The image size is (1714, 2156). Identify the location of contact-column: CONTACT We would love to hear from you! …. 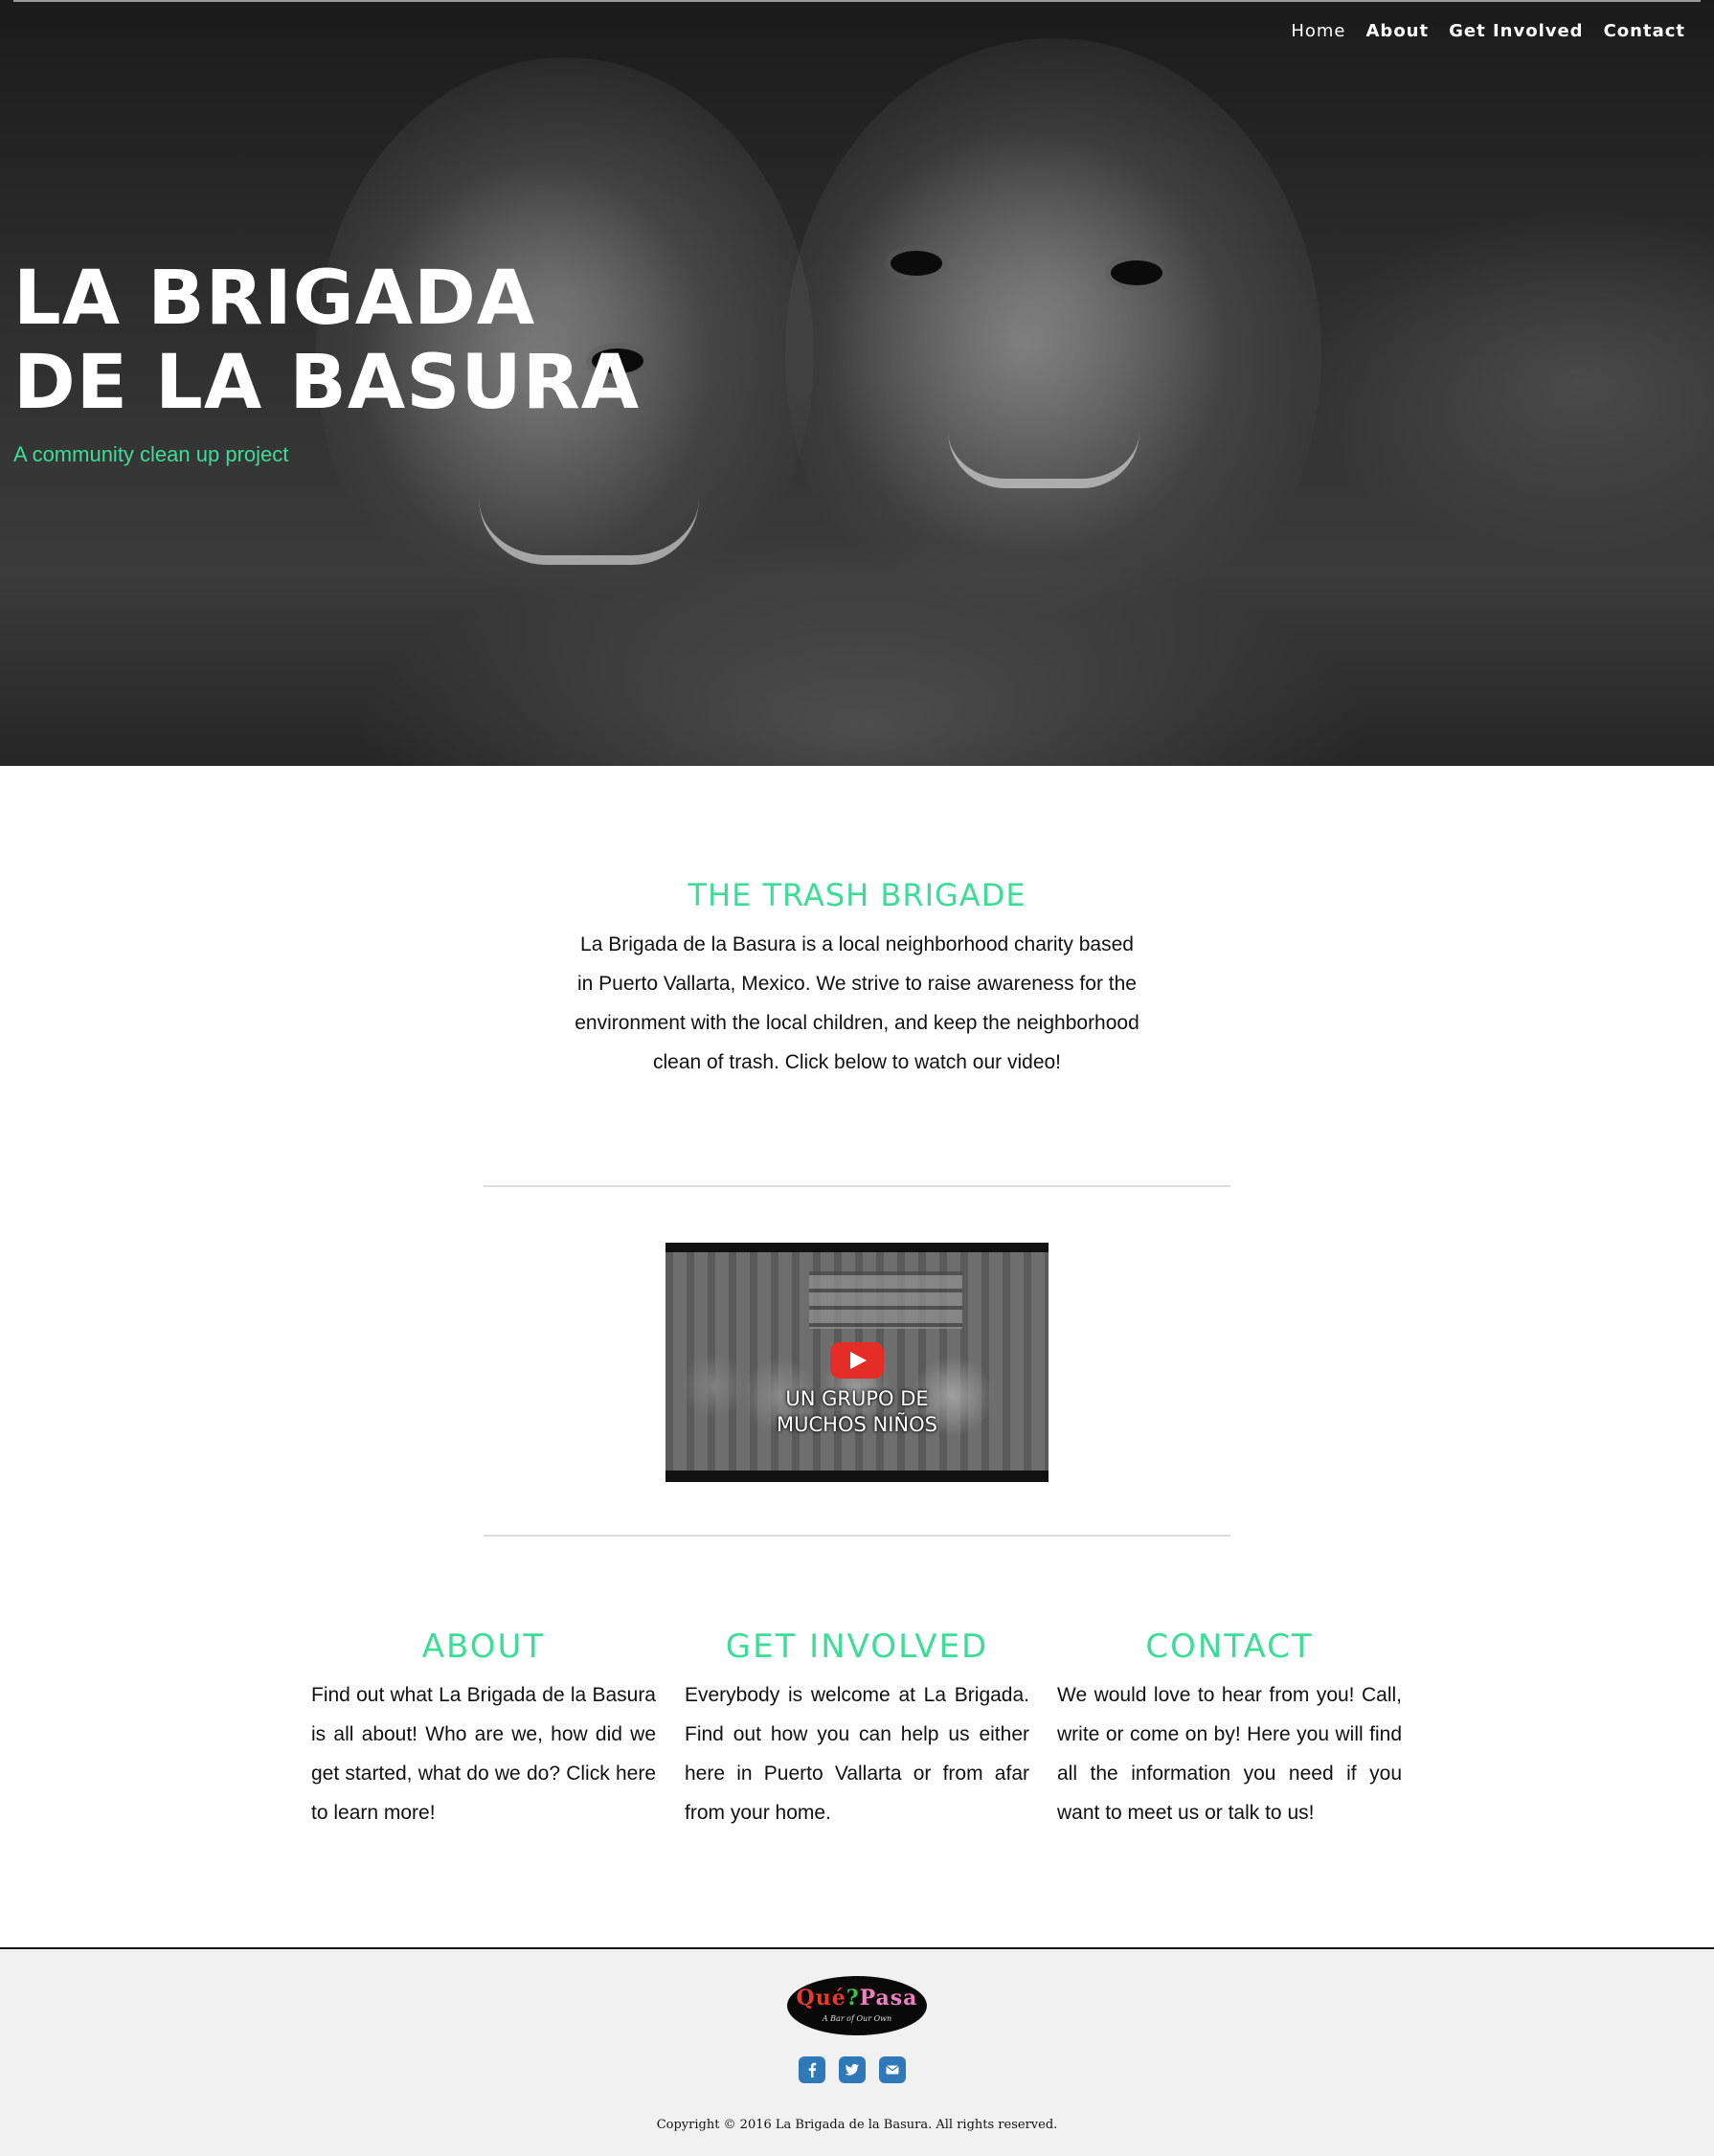
(1230, 1730).